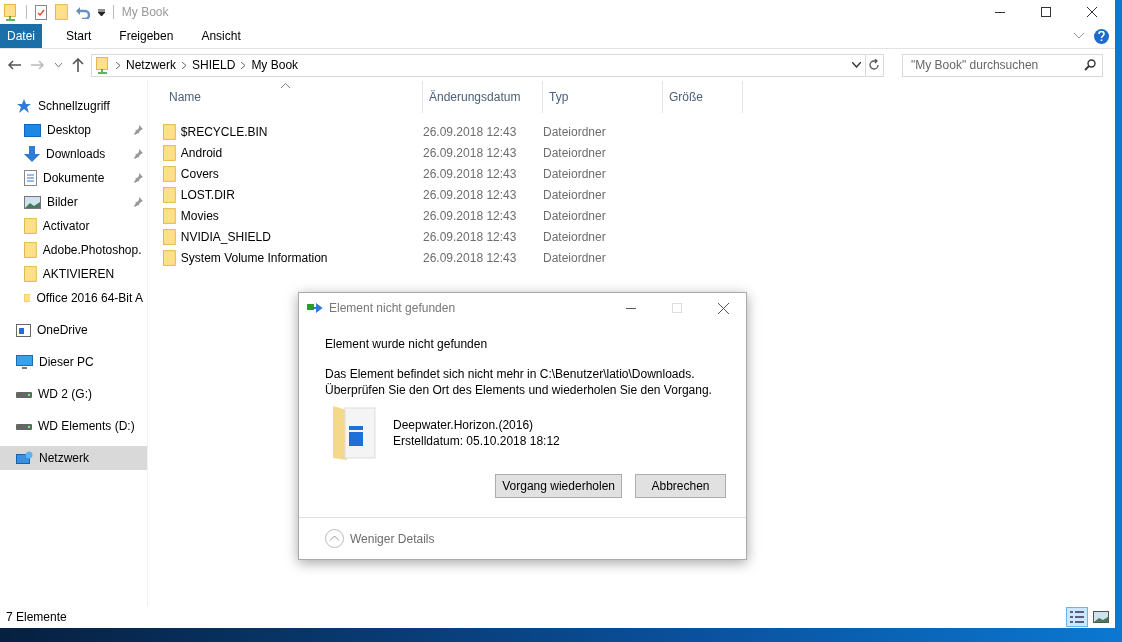 The height and width of the screenshot is (642, 1122). I want to click on desktop-icon, so click(32, 130).